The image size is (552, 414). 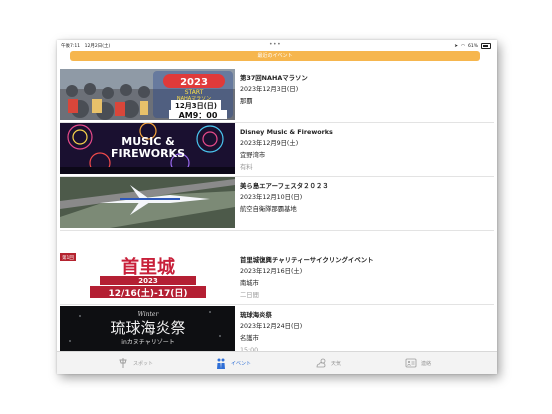 I want to click on event-date: 2023年12月9日(土), so click(x=269, y=143).